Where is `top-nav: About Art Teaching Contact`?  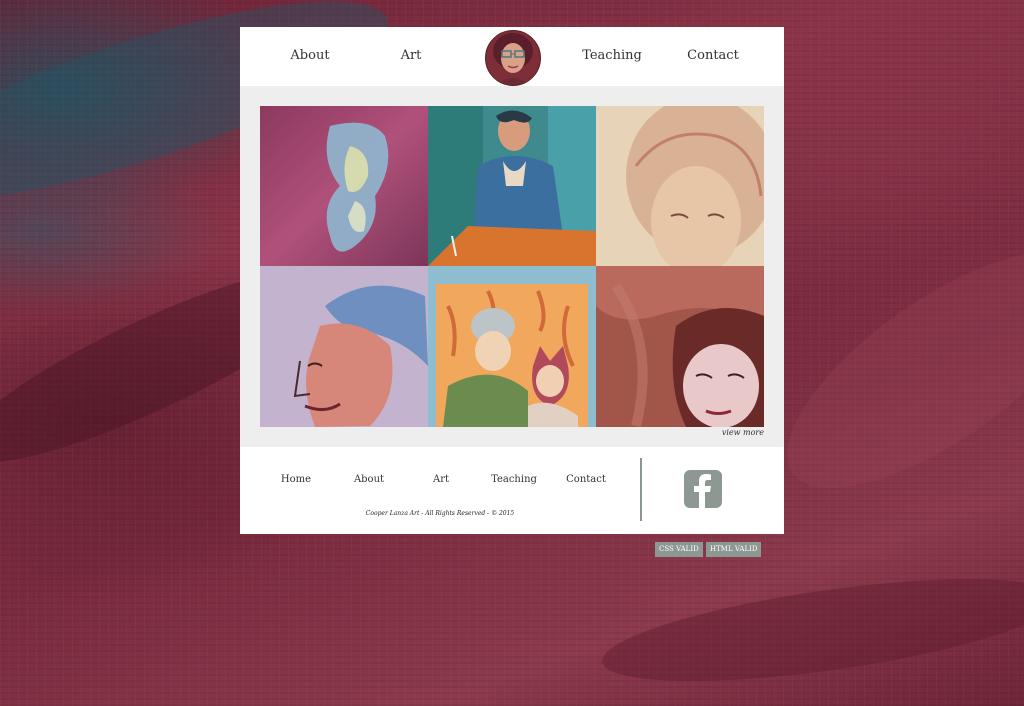 top-nav: About Art Teaching Contact is located at coordinates (512, 56).